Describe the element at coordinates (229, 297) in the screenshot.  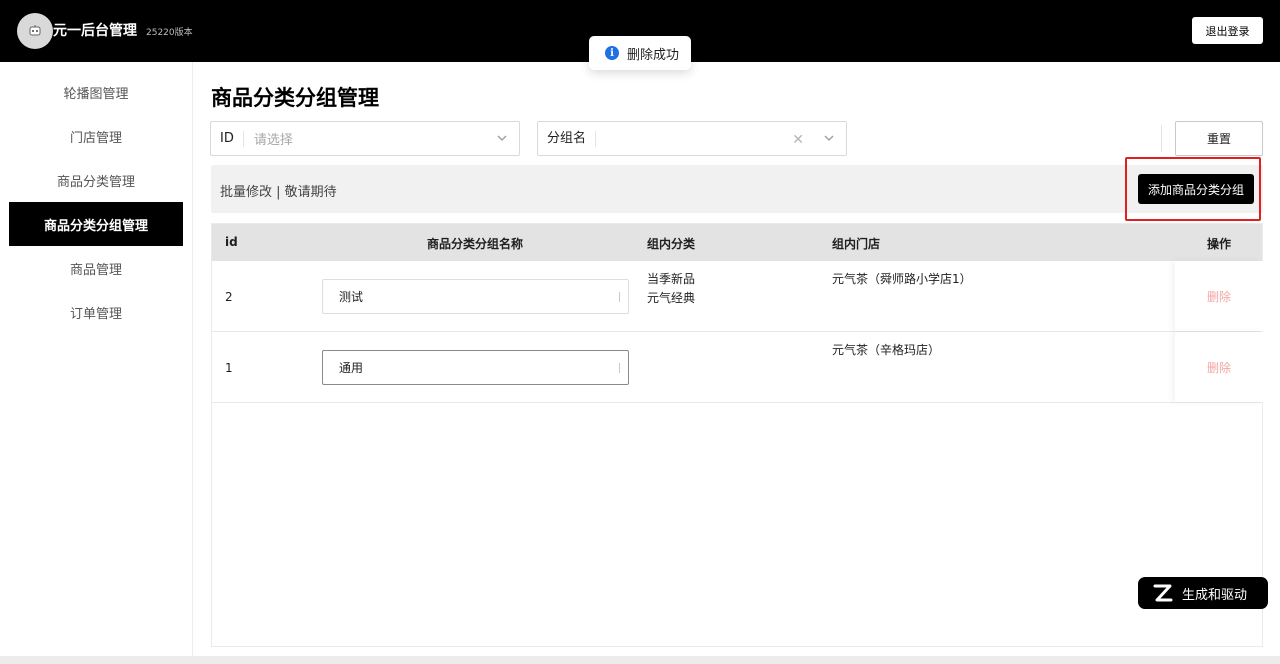
I see `row-id: 2` at that location.